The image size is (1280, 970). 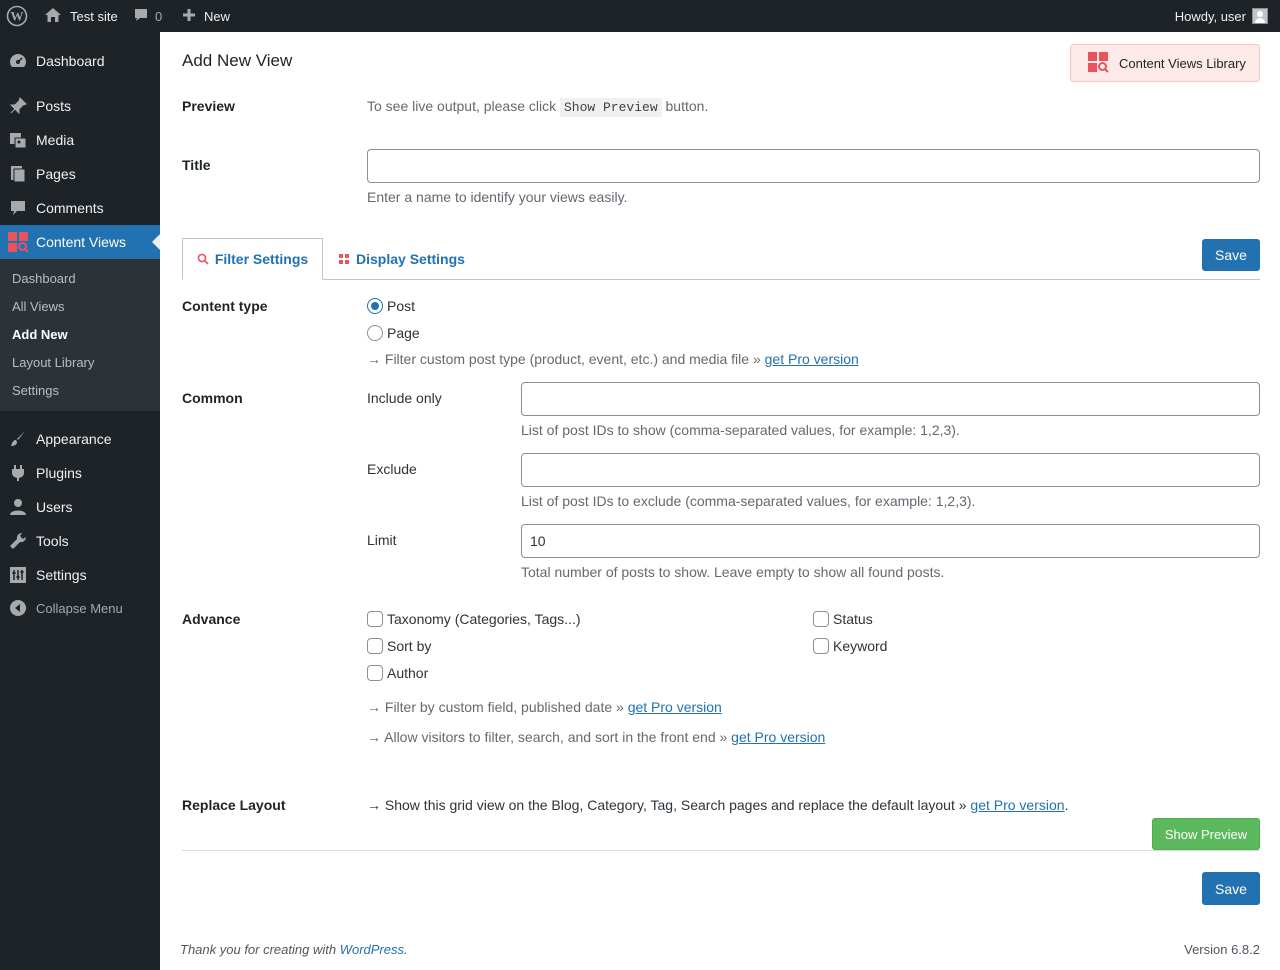 I want to click on comments-link: 0, so click(x=147, y=16).